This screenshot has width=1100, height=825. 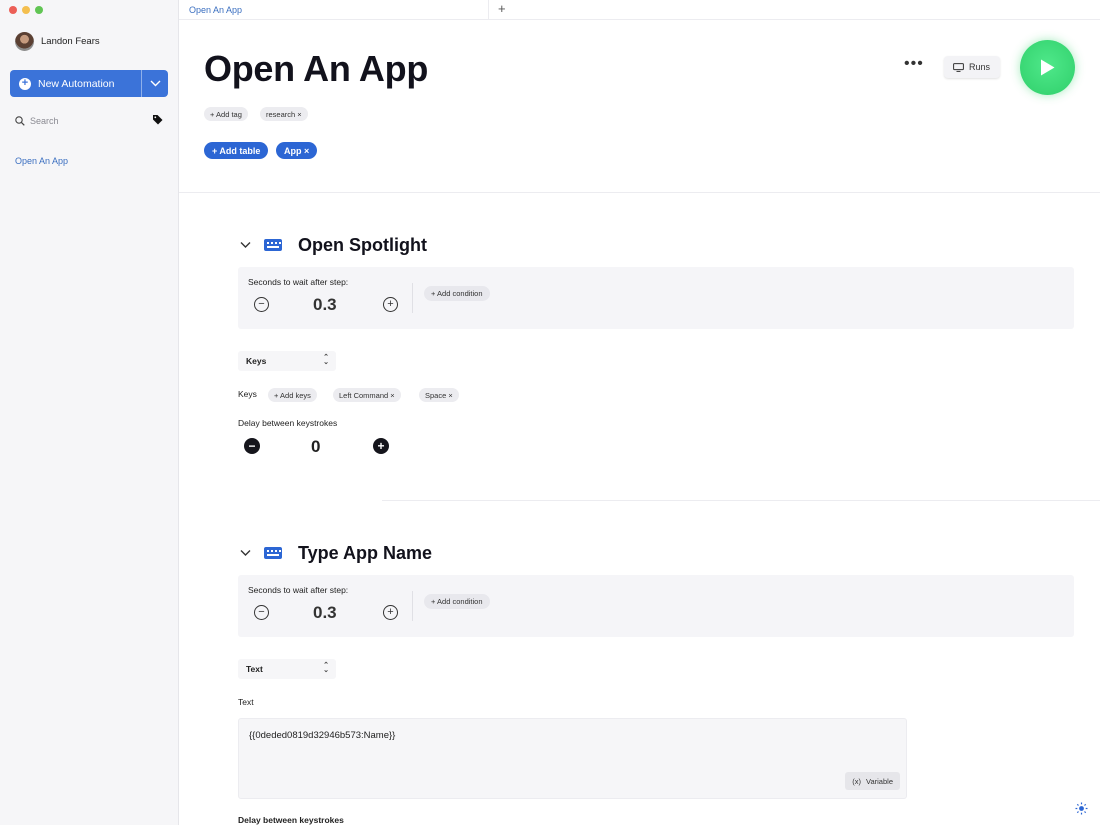 I want to click on page-title: Open An App, so click(x=316, y=68).